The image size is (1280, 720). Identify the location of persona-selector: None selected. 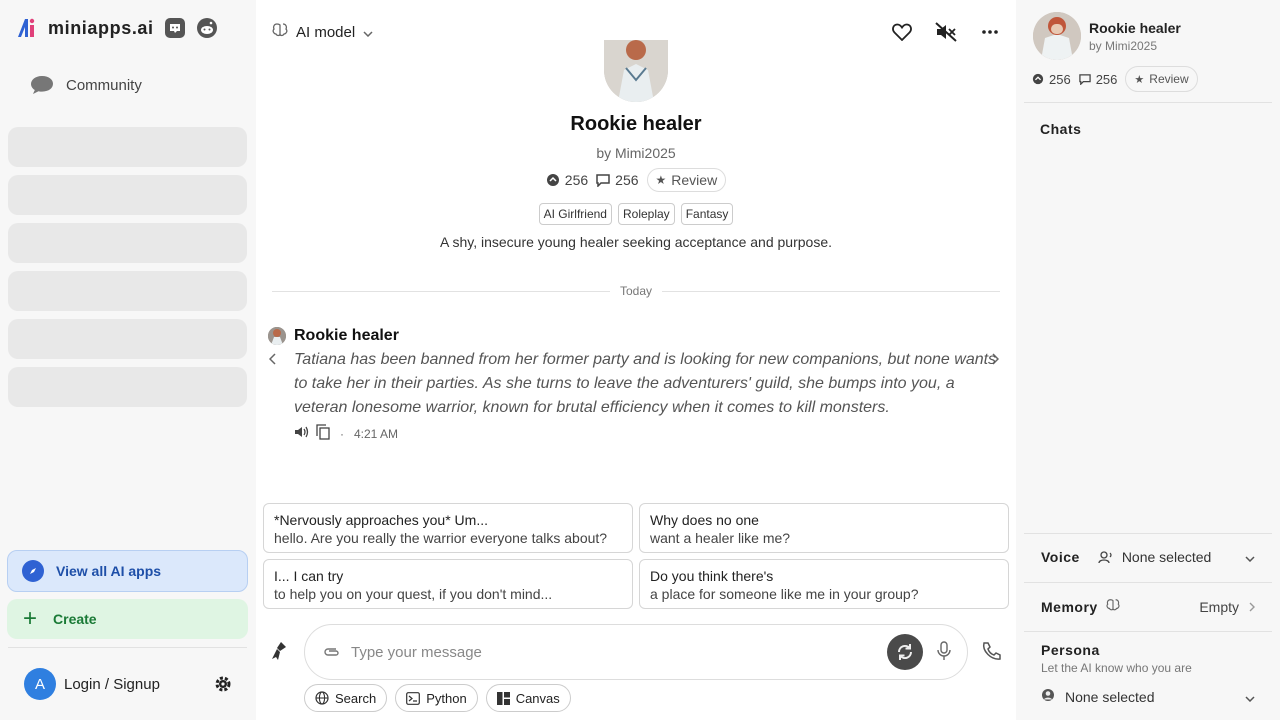
(1148, 696).